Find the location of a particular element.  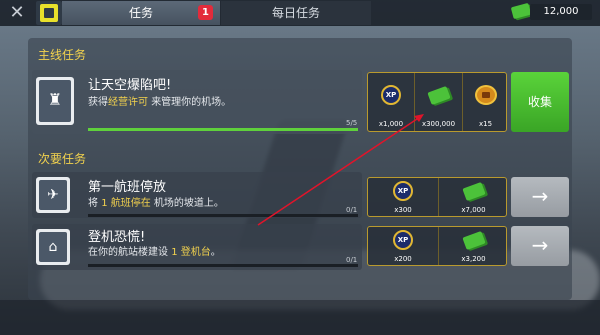

tab-missions-badge: 1 is located at coordinates (205, 12).